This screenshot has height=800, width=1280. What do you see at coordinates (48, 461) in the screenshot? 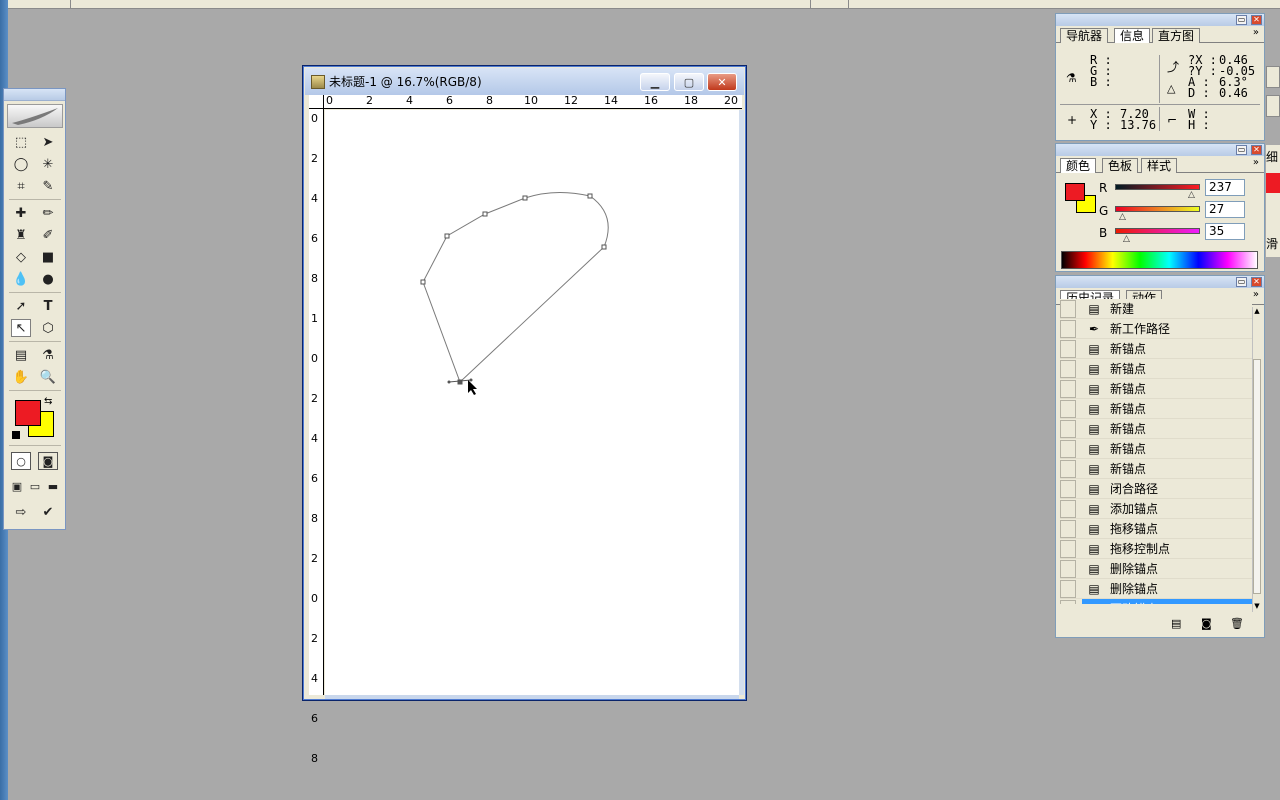
I see `quick-mask-icon: ◙` at bounding box center [48, 461].